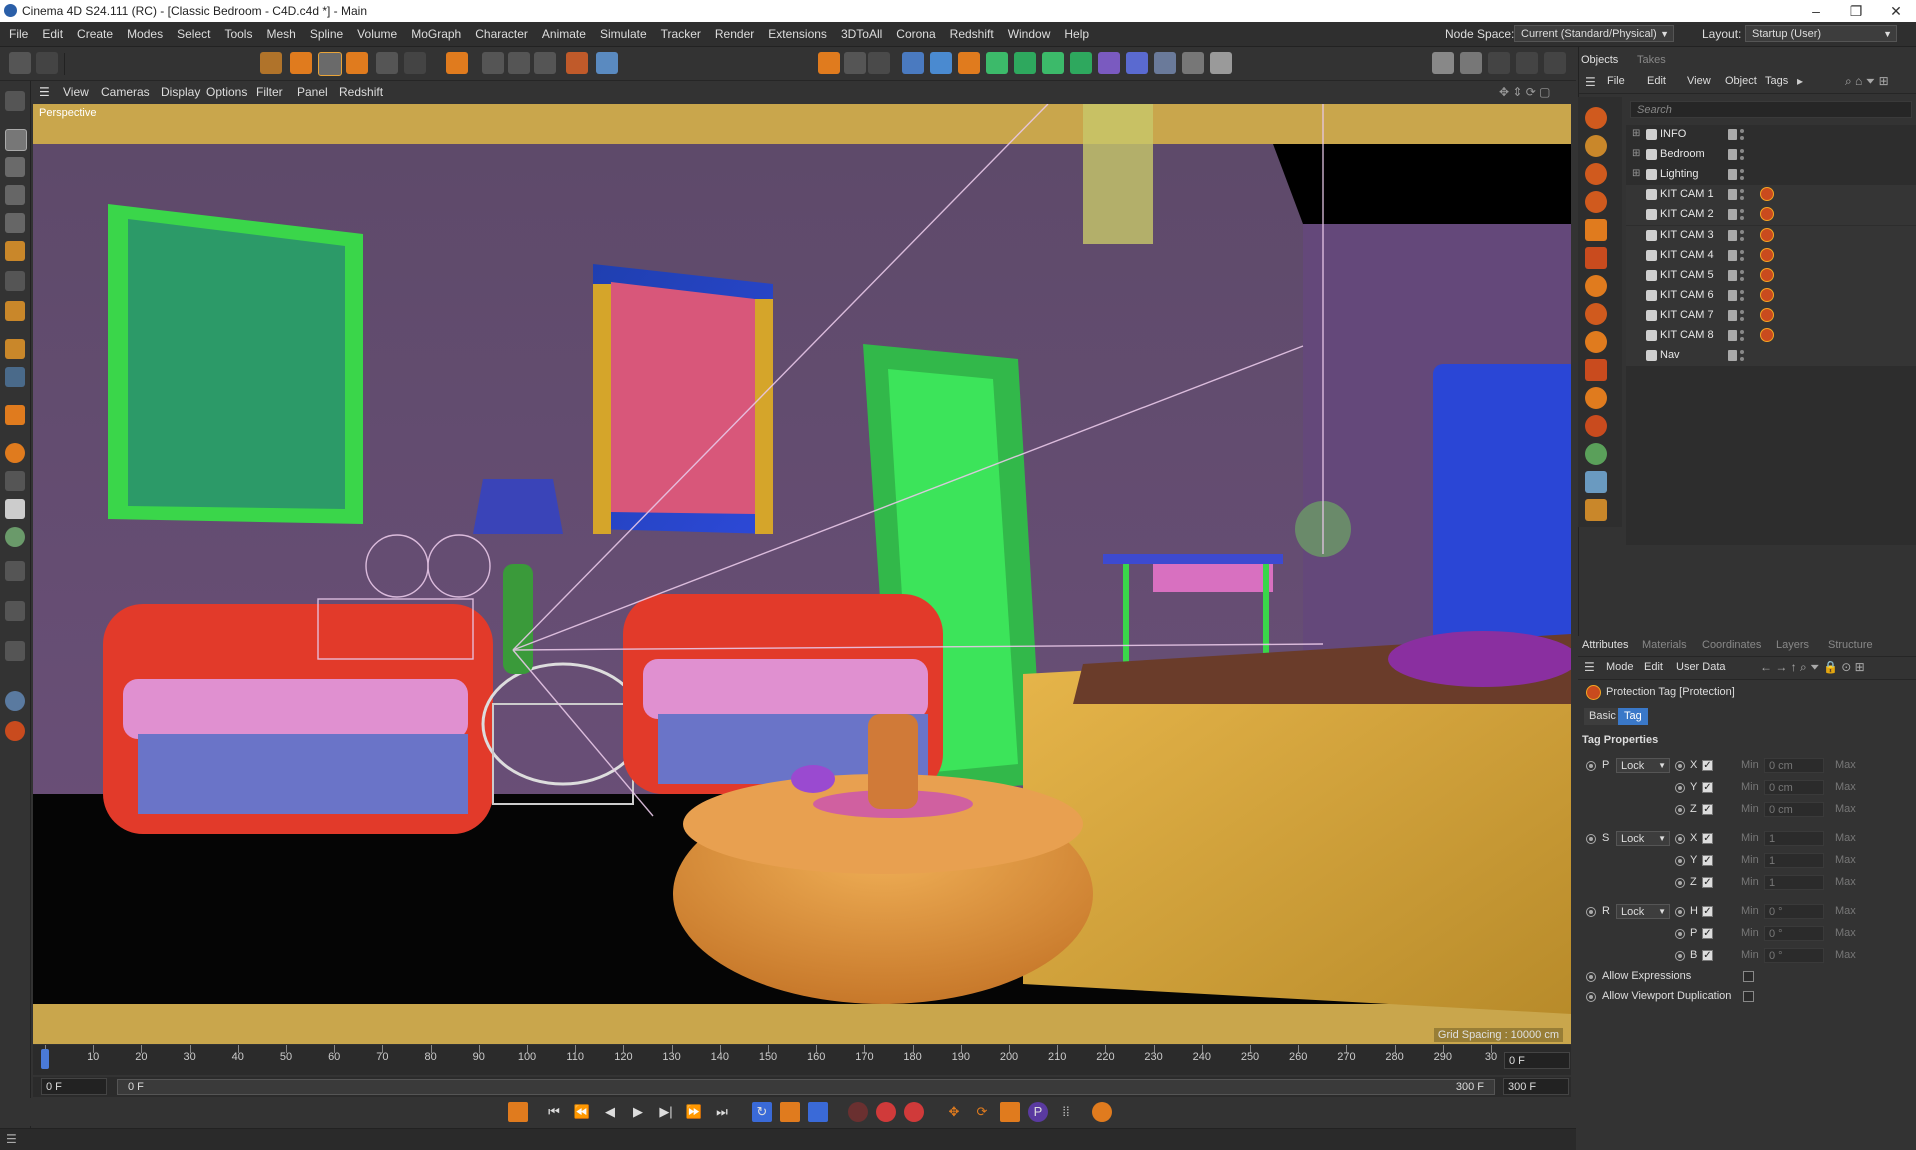 Image resolution: width=1916 pixels, height=1150 pixels. What do you see at coordinates (722, 1112) in the screenshot?
I see `go-to-end-icon: ⏭` at bounding box center [722, 1112].